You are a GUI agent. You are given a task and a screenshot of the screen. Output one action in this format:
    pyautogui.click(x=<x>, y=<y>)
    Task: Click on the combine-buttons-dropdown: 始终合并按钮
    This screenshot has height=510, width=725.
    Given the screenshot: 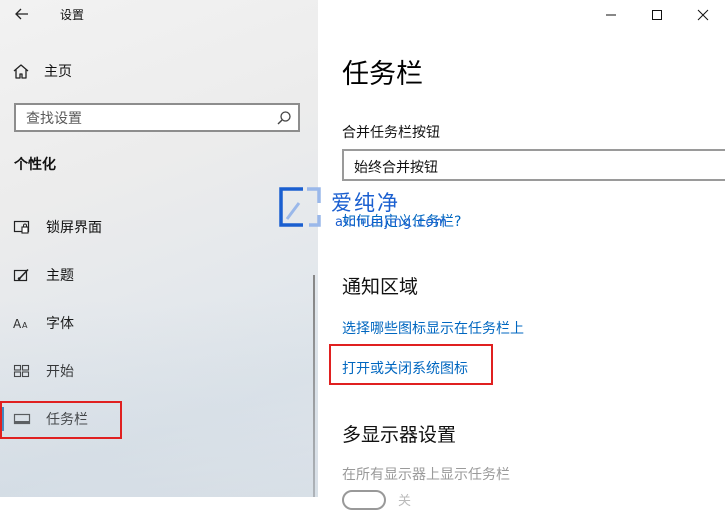 What is the action you would take?
    pyautogui.click(x=533, y=165)
    